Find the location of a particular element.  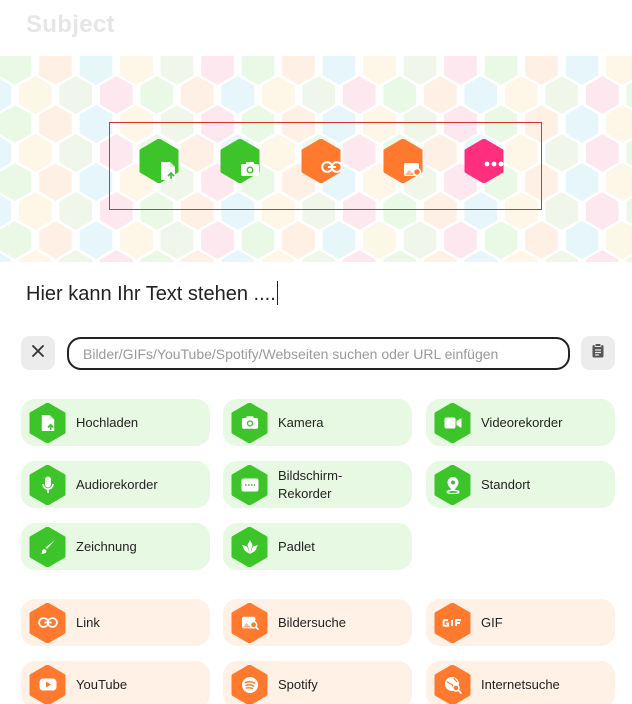

clipboard-icon is located at coordinates (598, 353).